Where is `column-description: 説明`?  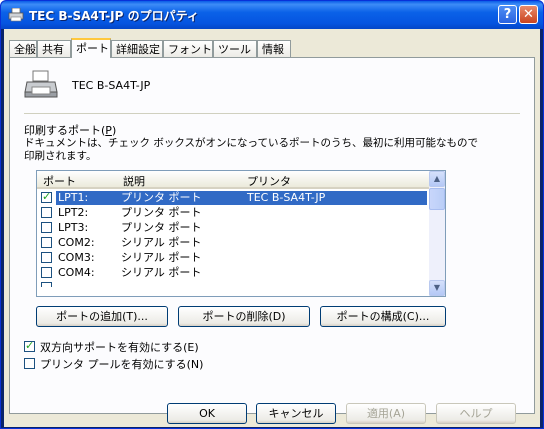
column-description: 説明 is located at coordinates (134, 181).